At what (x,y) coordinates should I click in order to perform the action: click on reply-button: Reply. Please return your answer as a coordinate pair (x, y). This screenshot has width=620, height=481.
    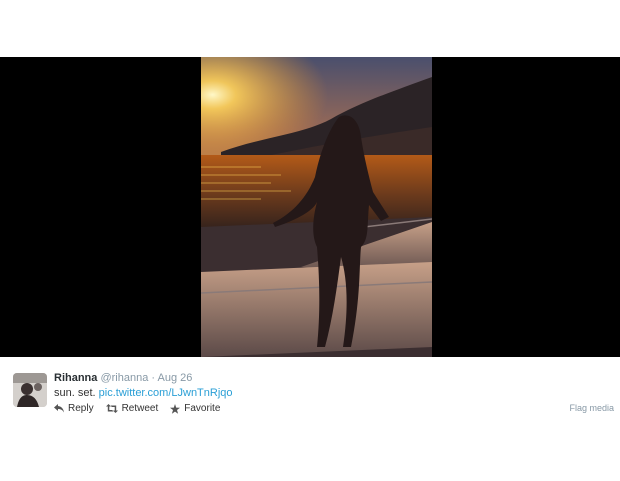
    Looking at the image, I should click on (74, 408).